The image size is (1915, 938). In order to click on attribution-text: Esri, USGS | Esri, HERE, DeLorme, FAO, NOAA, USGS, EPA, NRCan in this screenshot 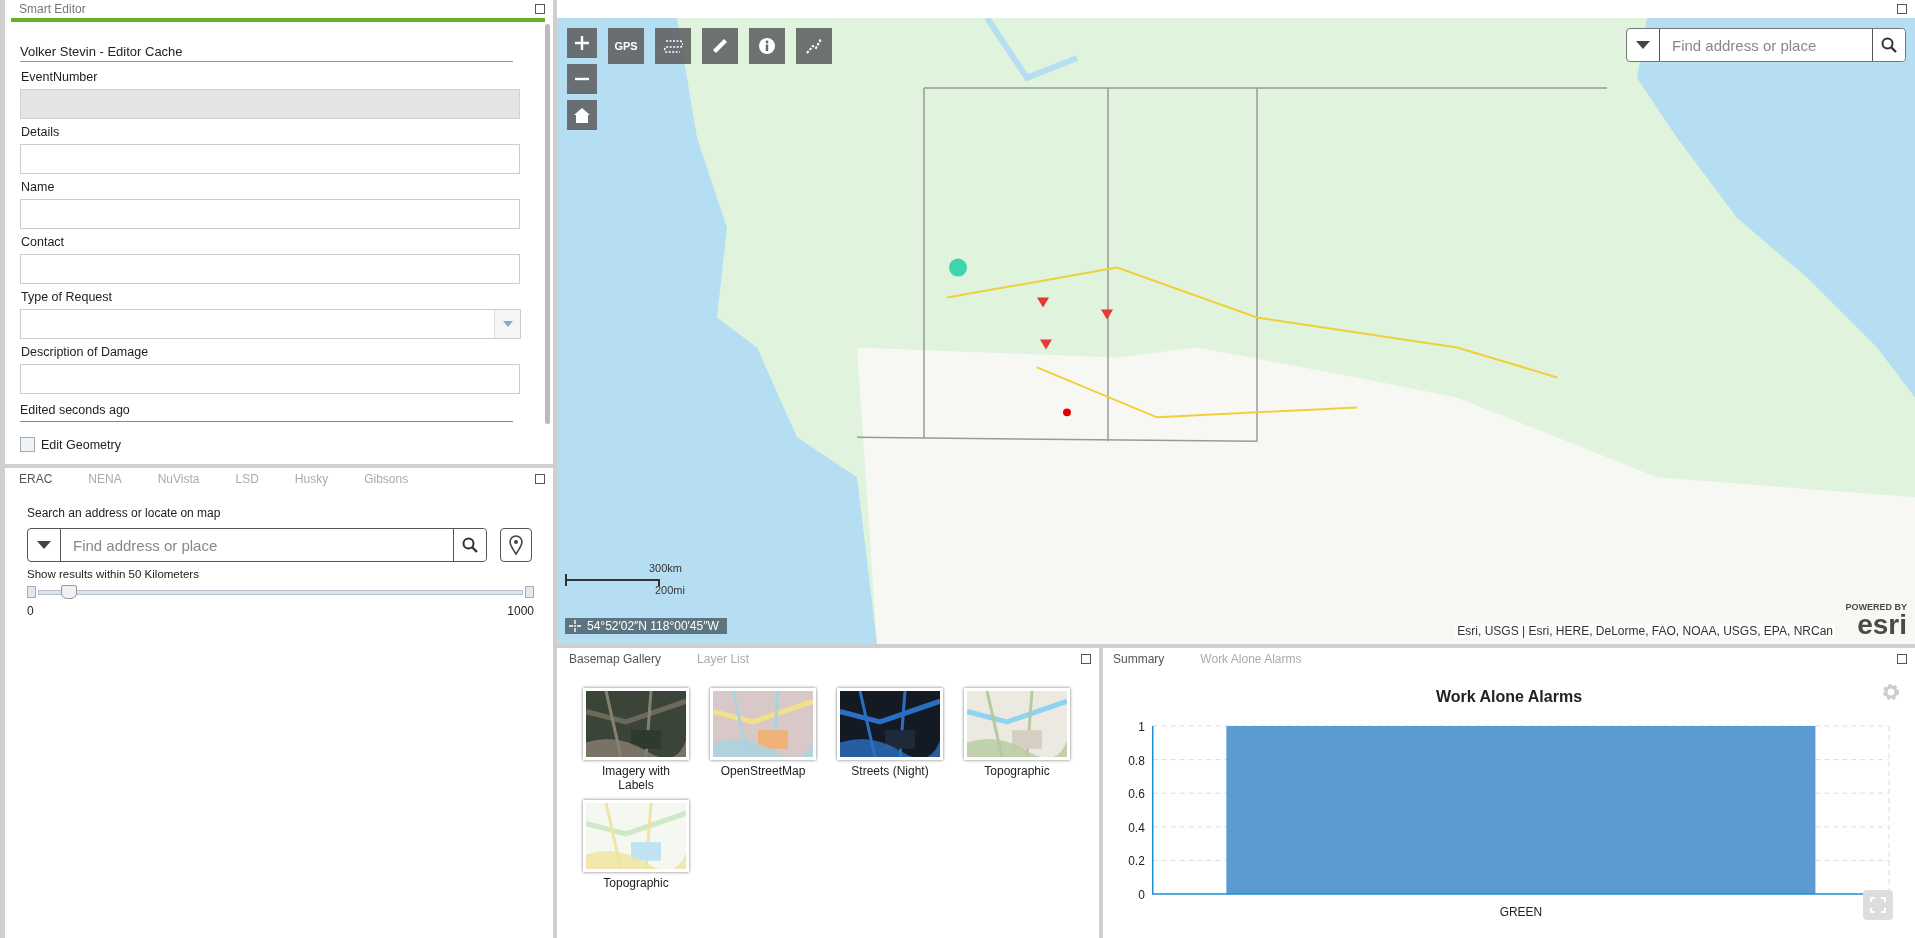, I will do `click(1645, 631)`.